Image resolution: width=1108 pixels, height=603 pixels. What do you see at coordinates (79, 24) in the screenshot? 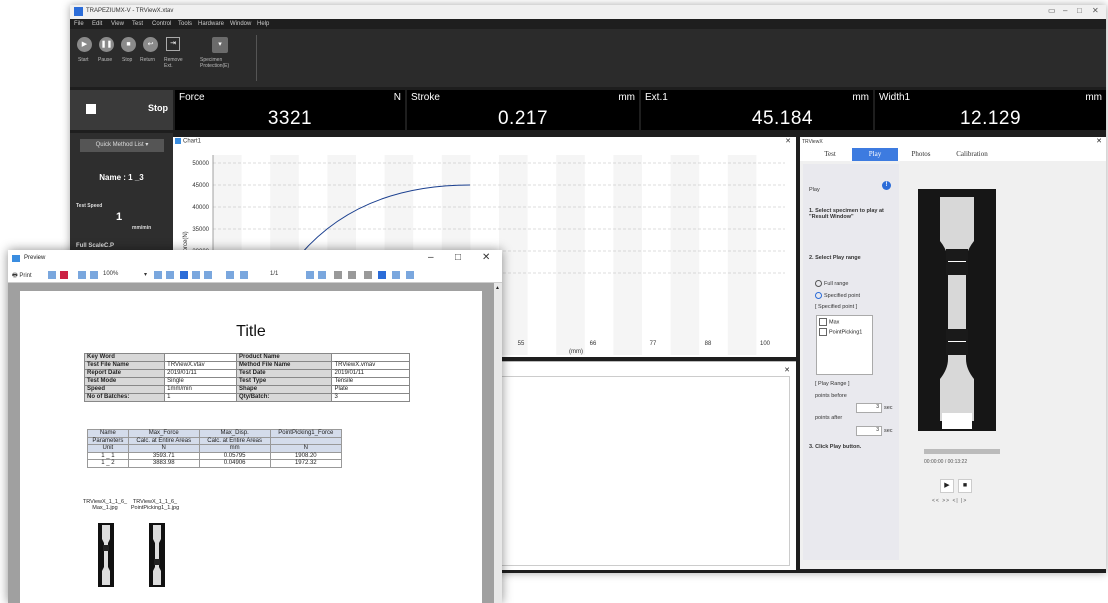
I see `menu-file: File` at bounding box center [79, 24].